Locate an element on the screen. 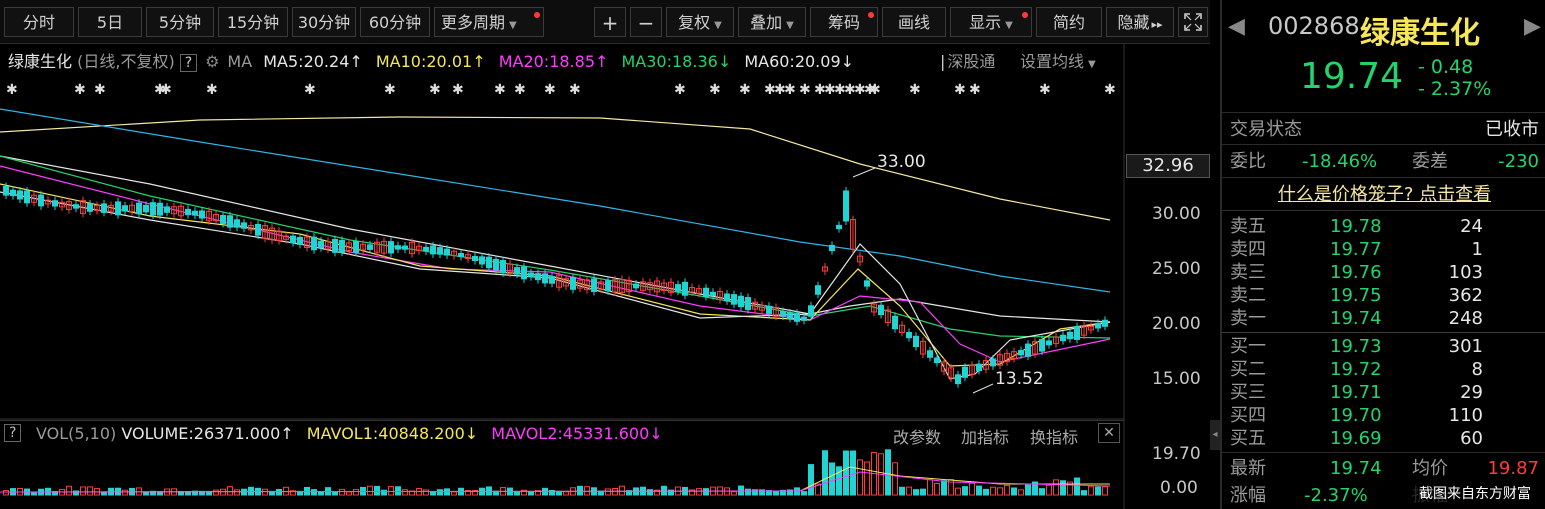 This screenshot has width=1545, height=509. latest-label: 最新 is located at coordinates (1248, 468).